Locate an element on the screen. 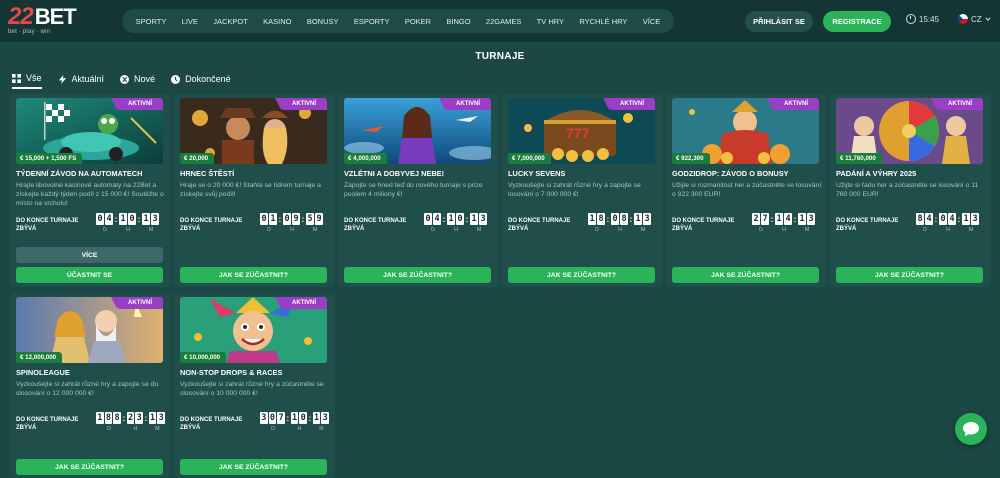  language-selector: CZ is located at coordinates (974, 19).